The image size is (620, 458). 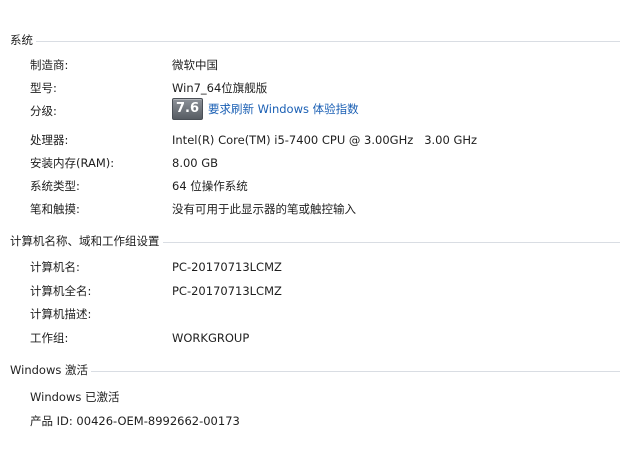 What do you see at coordinates (43, 88) in the screenshot?
I see `model-label: 型号:` at bounding box center [43, 88].